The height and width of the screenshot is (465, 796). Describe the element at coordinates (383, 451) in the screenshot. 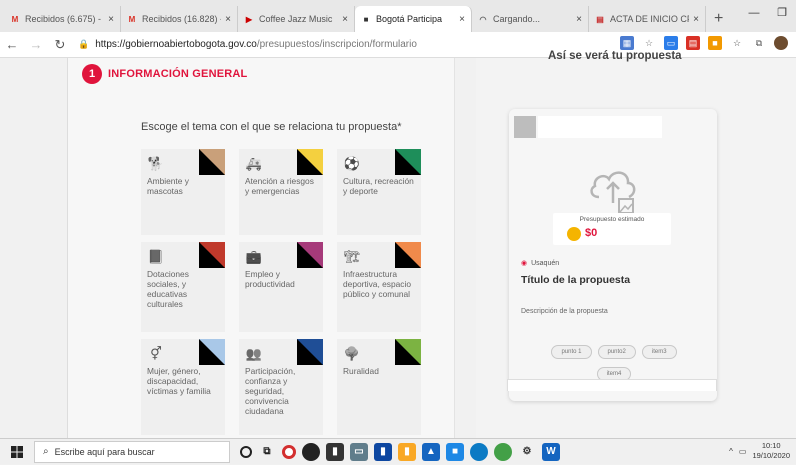

I see `terminal-icon: ▮` at that location.